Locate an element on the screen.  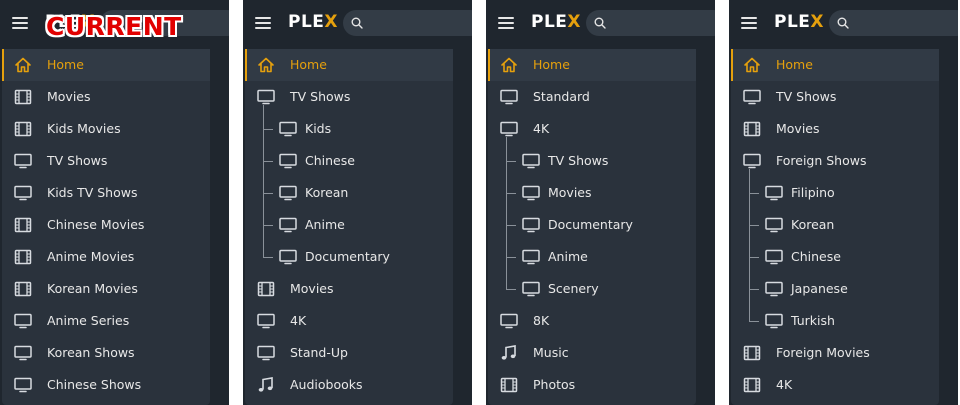
sidebar-item-label: Standard is located at coordinates (561, 96).